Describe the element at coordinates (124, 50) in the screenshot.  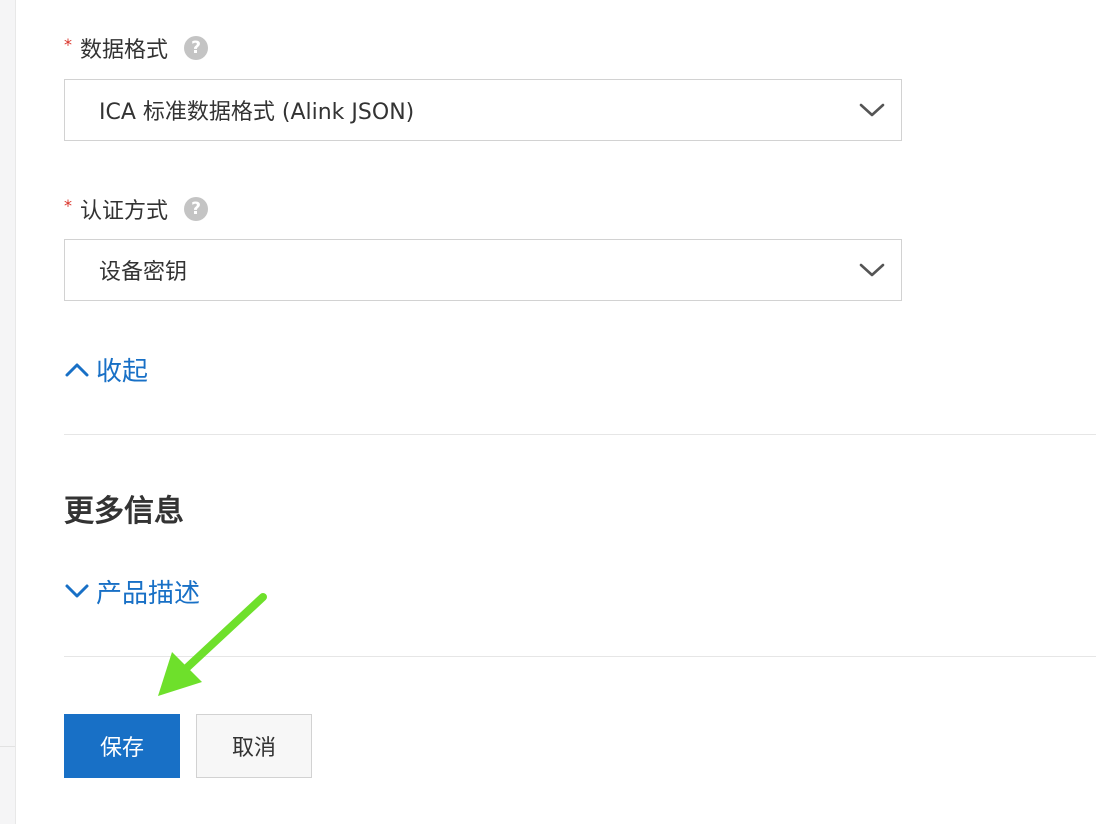
I see `data-format-label: 数据格式` at that location.